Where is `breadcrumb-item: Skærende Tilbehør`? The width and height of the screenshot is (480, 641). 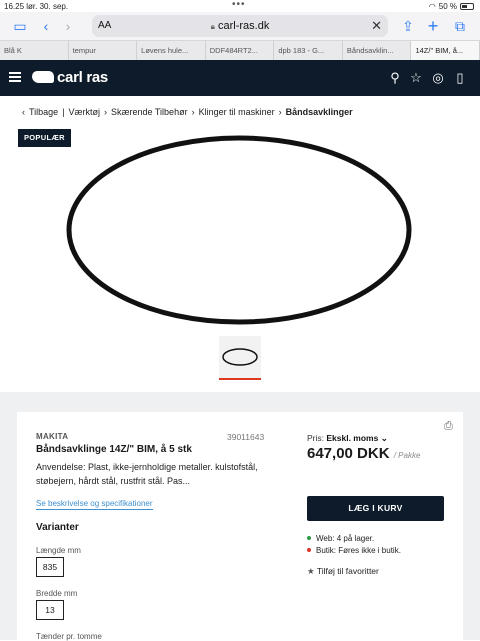
breadcrumb-item: Skærende Tilbehør is located at coordinates (149, 112).